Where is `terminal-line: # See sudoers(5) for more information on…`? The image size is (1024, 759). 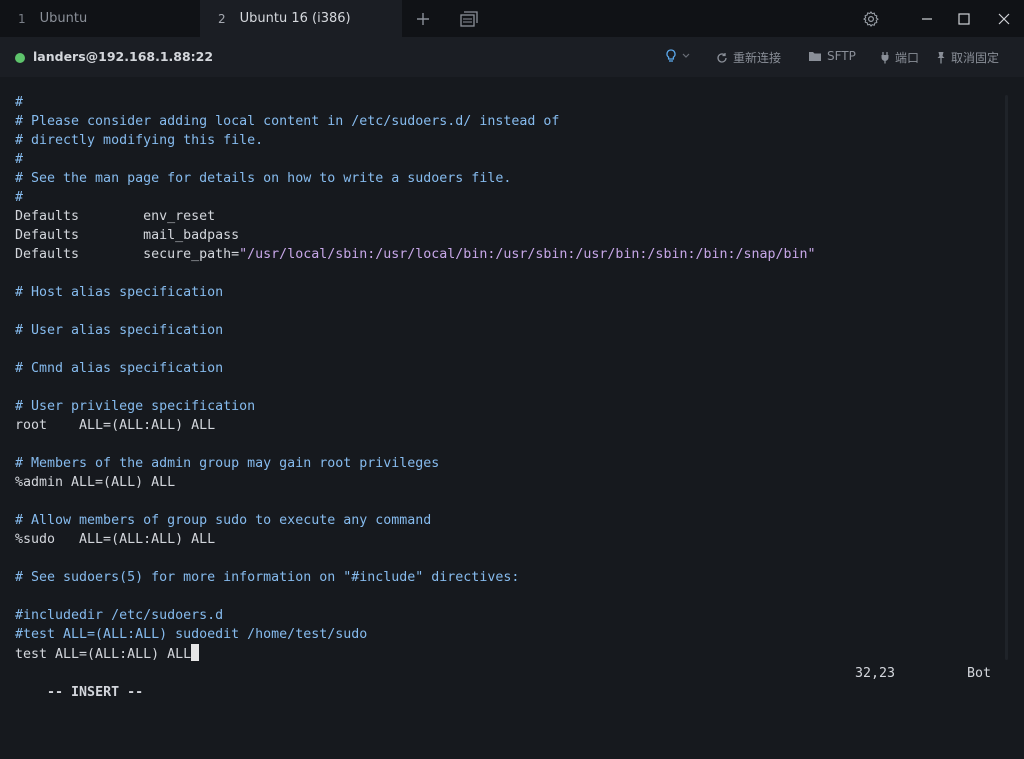
terminal-line: # See sudoers(5) for more information on… is located at coordinates (415, 577).